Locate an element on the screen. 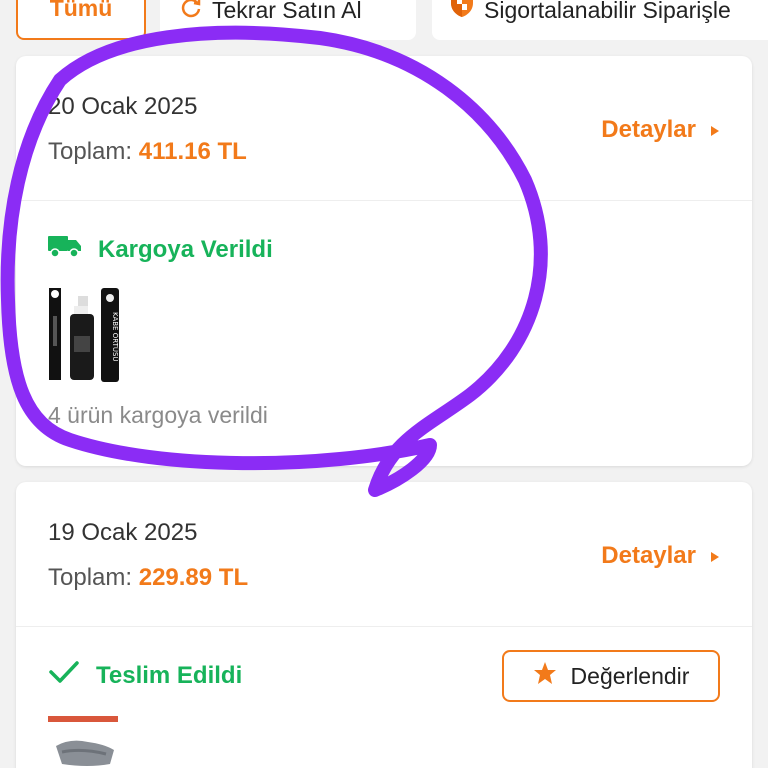  filter-all-chip: Tümü is located at coordinates (81, 20).